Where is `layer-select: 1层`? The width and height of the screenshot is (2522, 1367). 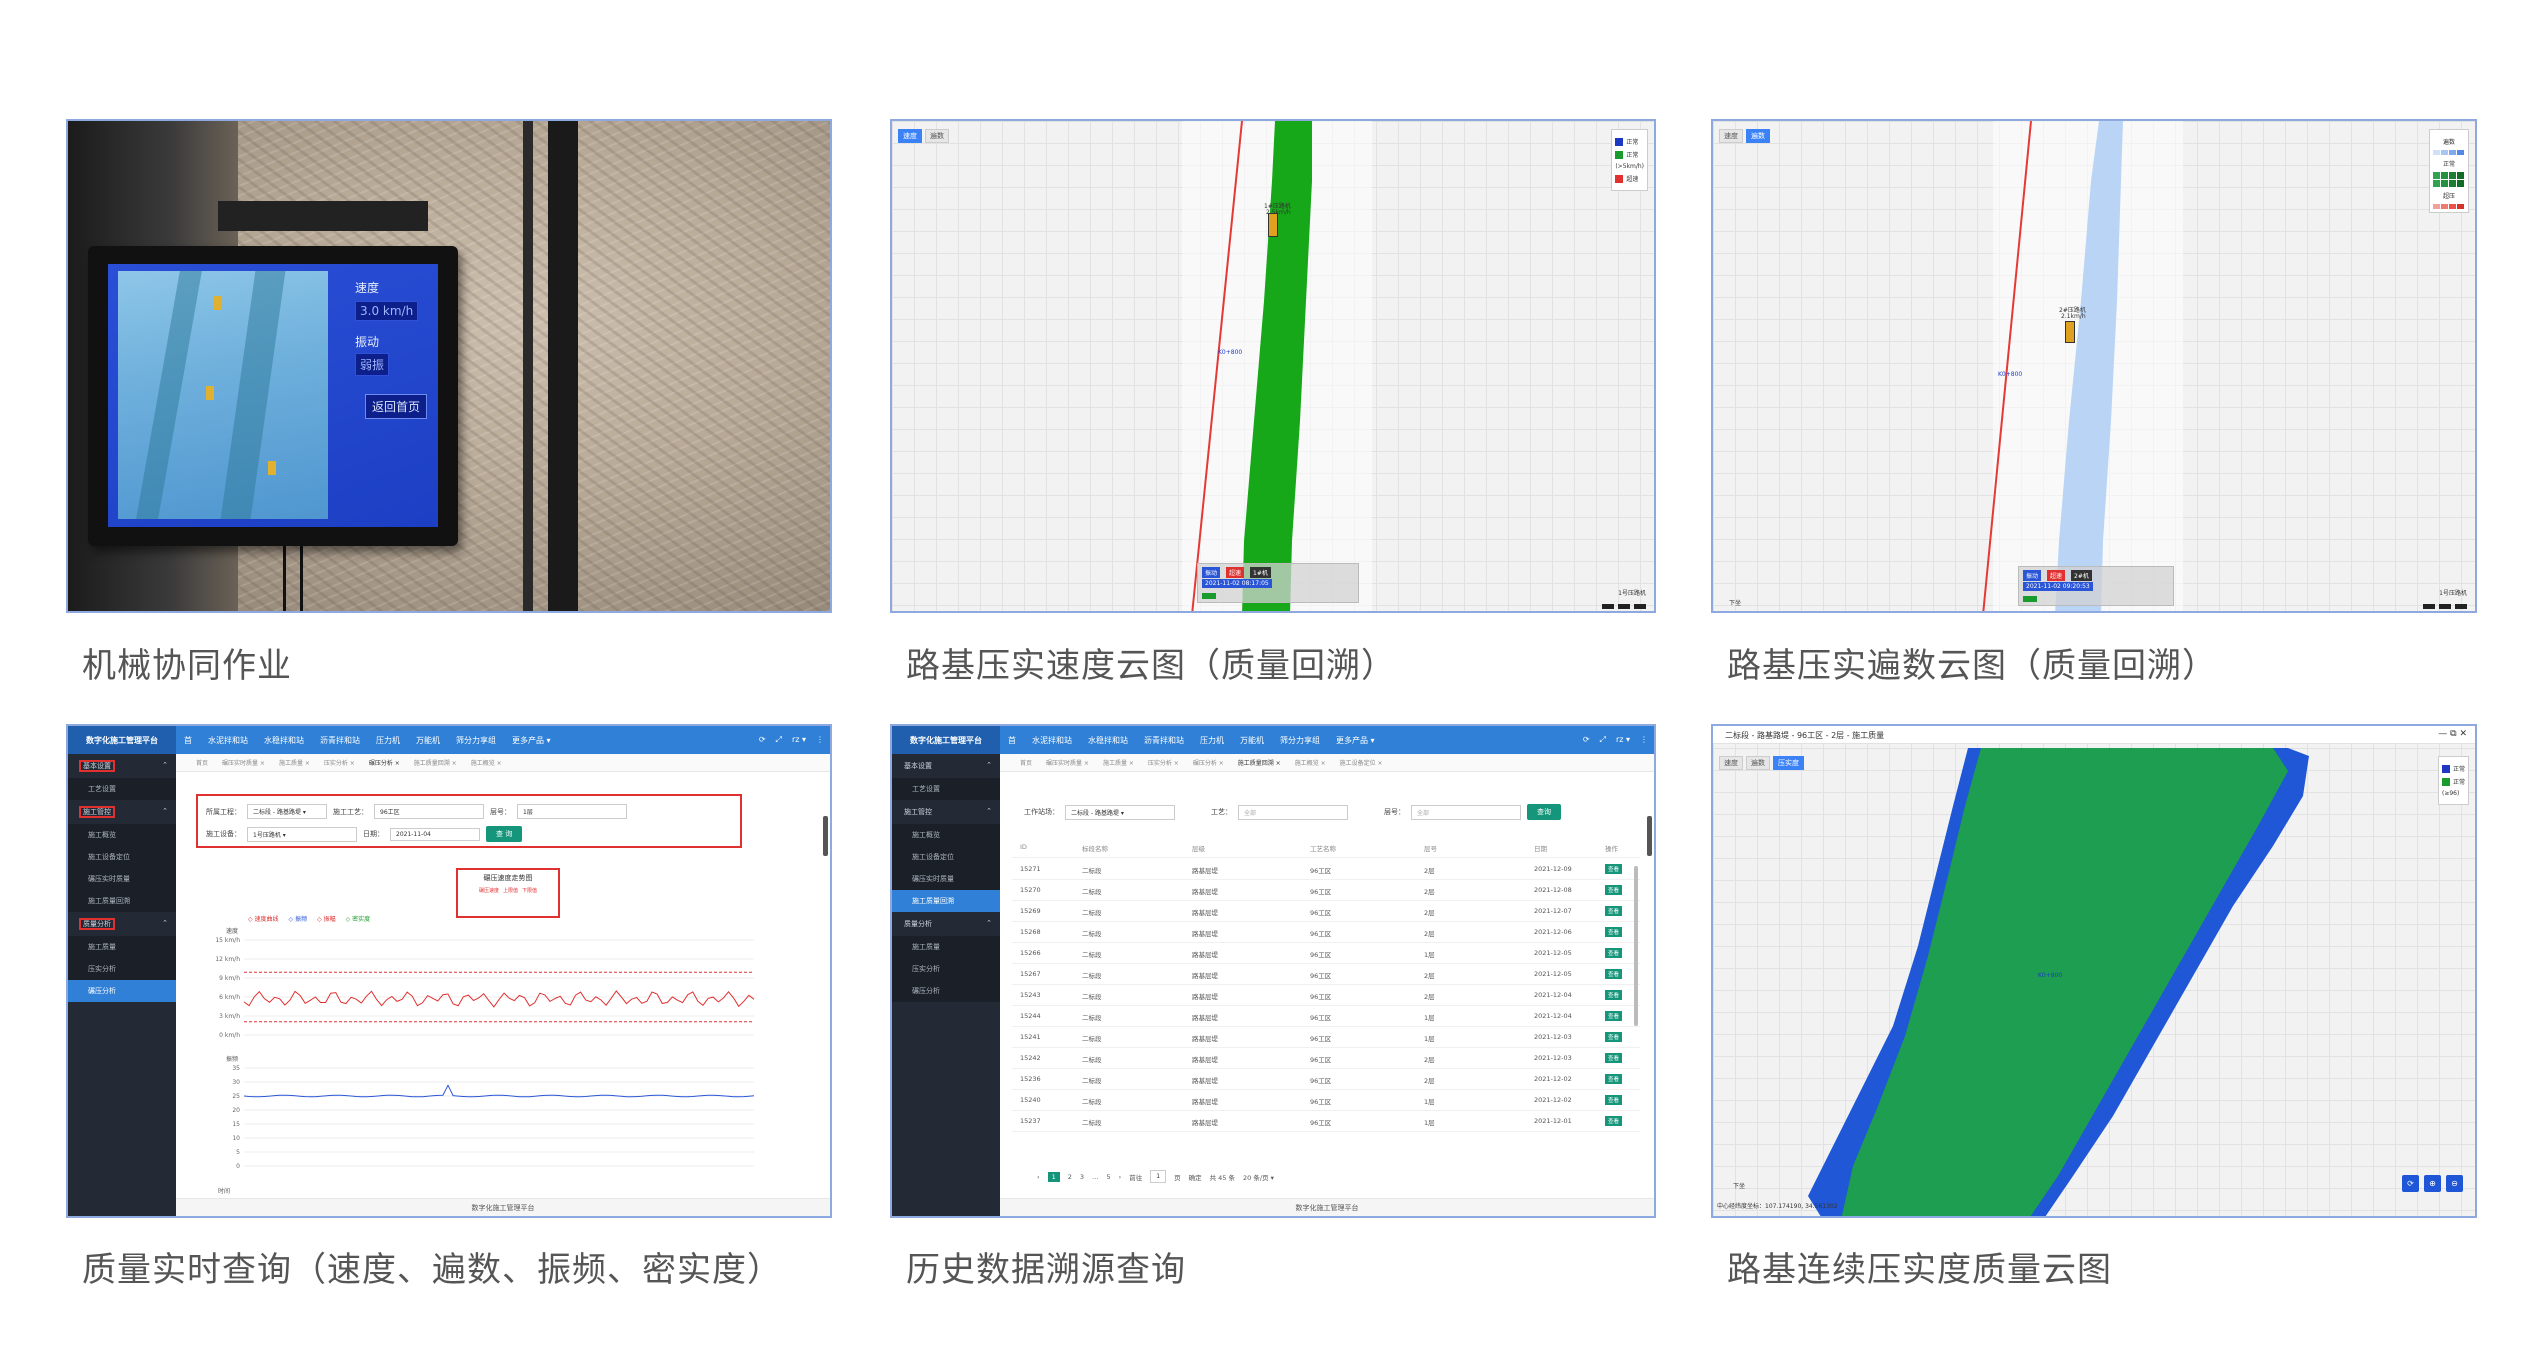 layer-select: 1层 is located at coordinates (572, 811).